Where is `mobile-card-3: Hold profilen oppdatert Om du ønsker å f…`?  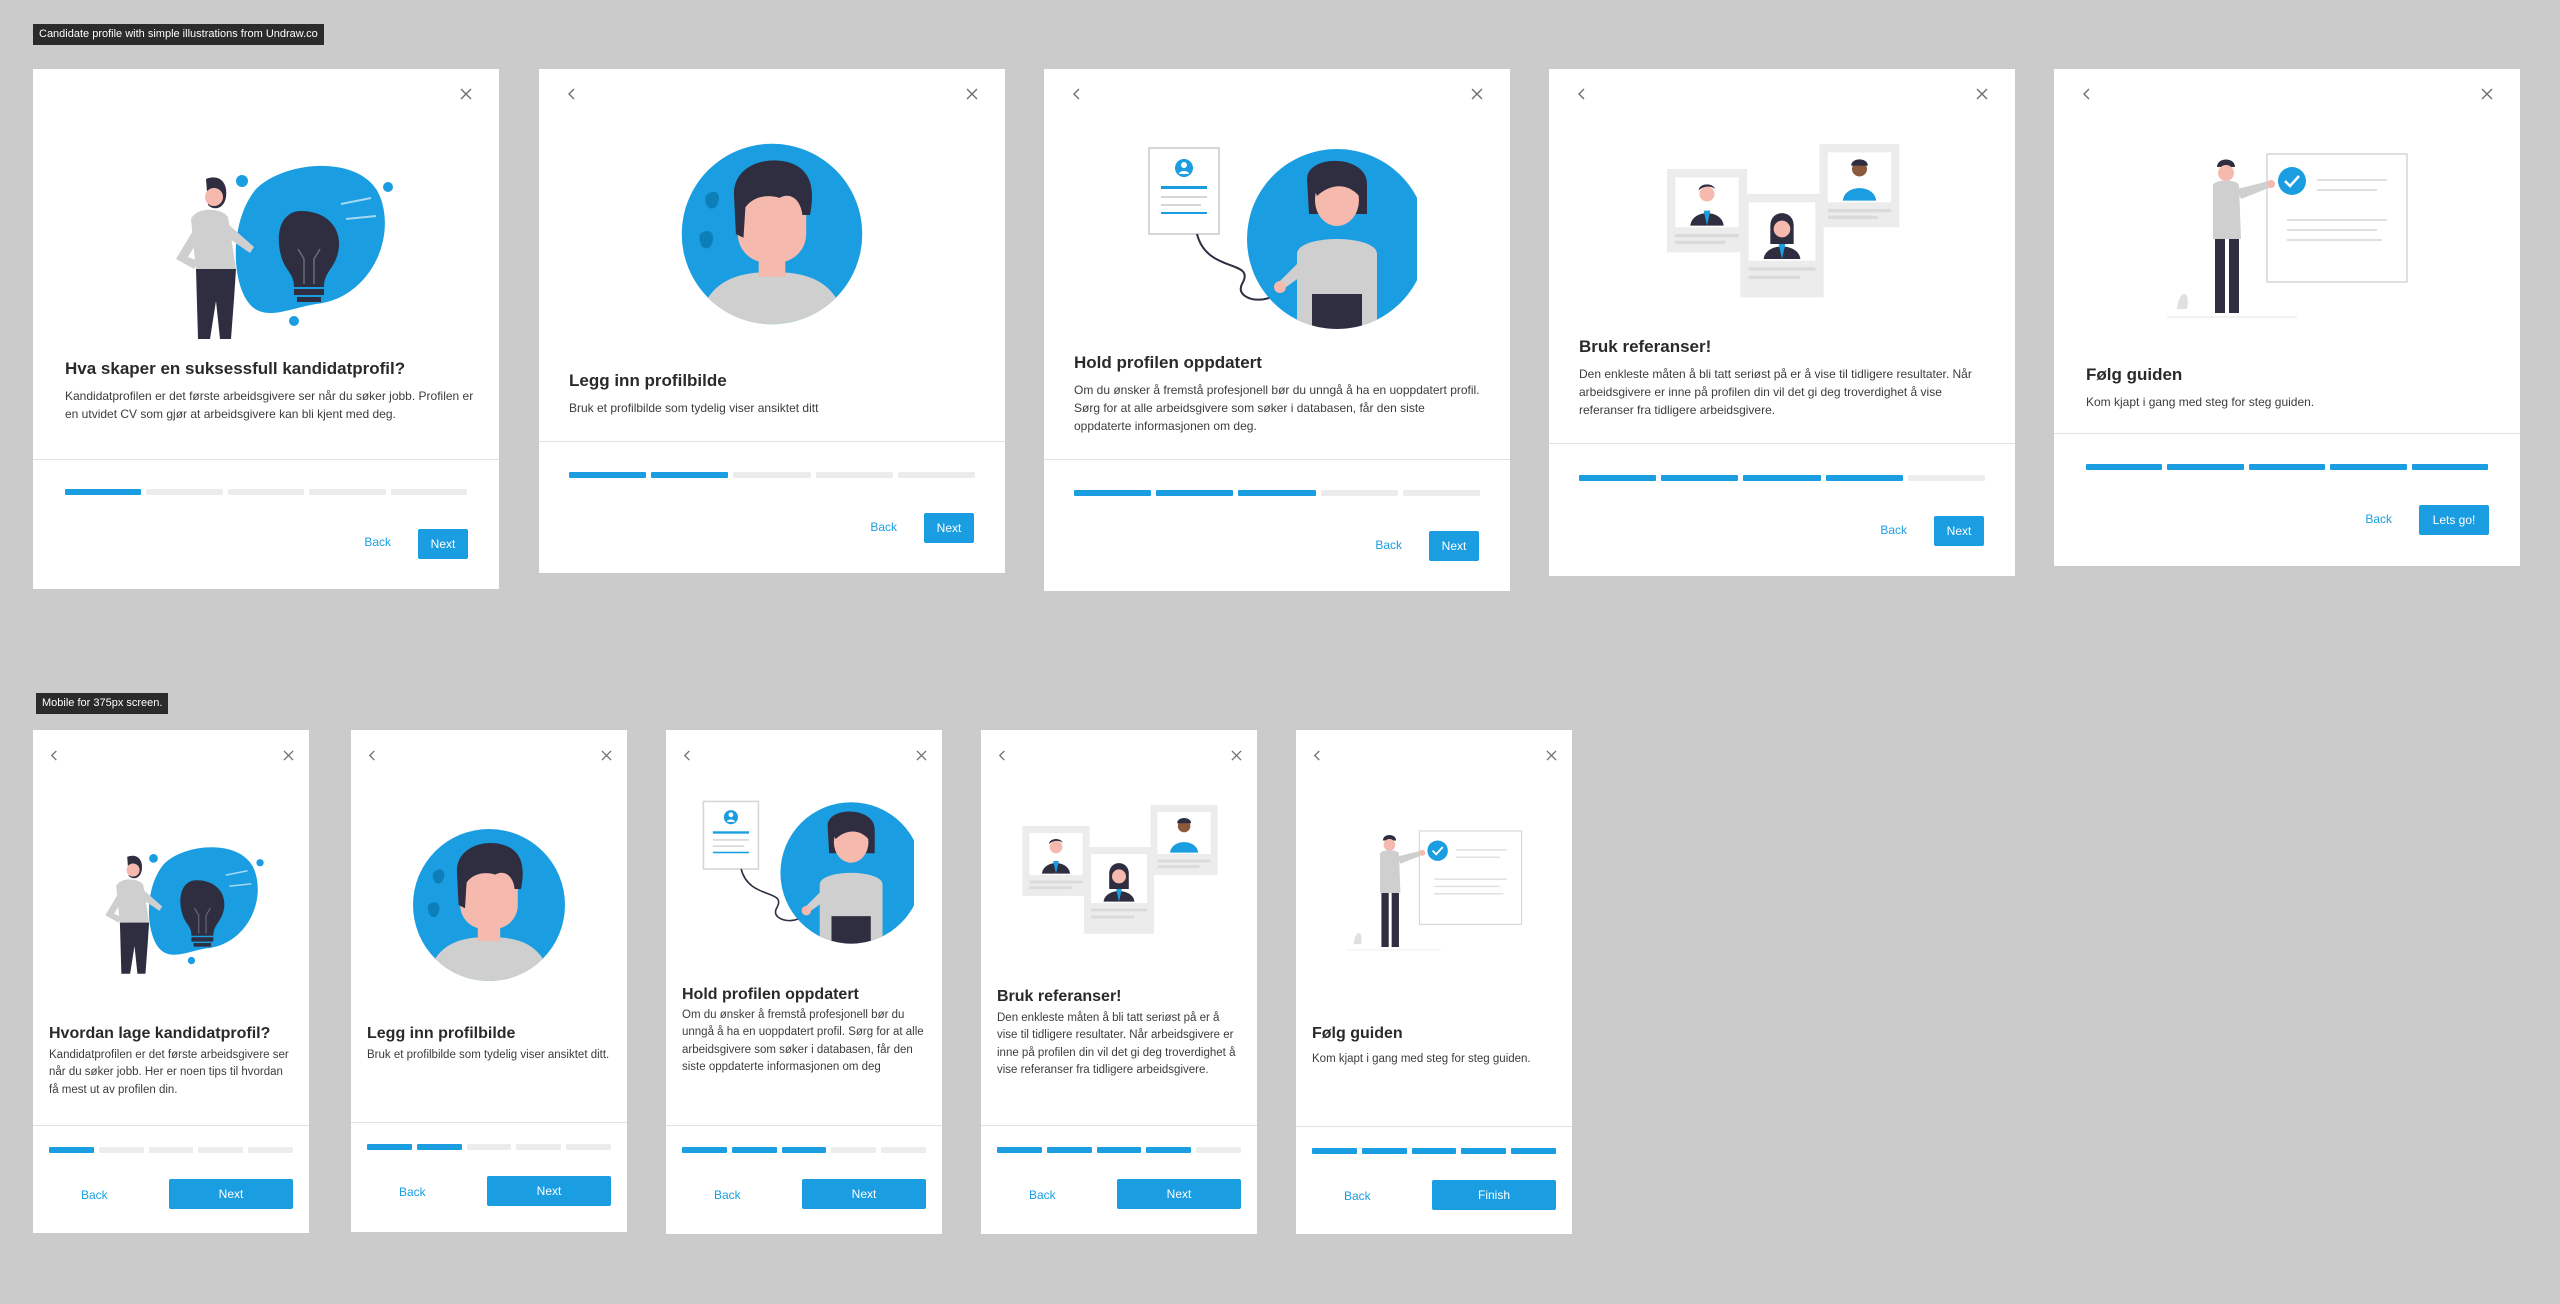 mobile-card-3: Hold profilen oppdatert Om du ønsker å f… is located at coordinates (804, 982).